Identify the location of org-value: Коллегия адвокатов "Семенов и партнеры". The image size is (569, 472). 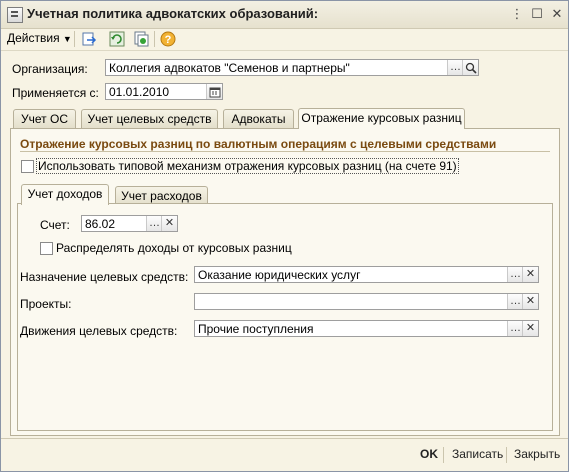
(229, 68).